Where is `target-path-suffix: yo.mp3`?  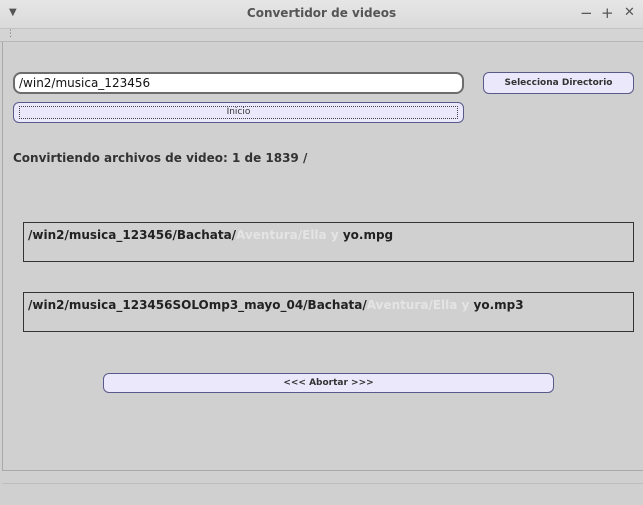 target-path-suffix: yo.mp3 is located at coordinates (496, 305).